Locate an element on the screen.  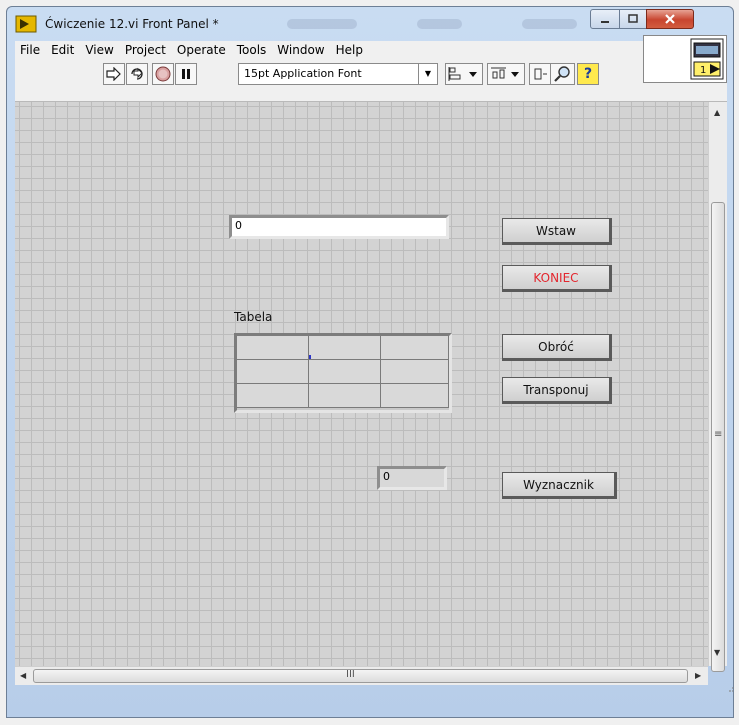
abort-icon is located at coordinates (163, 74).